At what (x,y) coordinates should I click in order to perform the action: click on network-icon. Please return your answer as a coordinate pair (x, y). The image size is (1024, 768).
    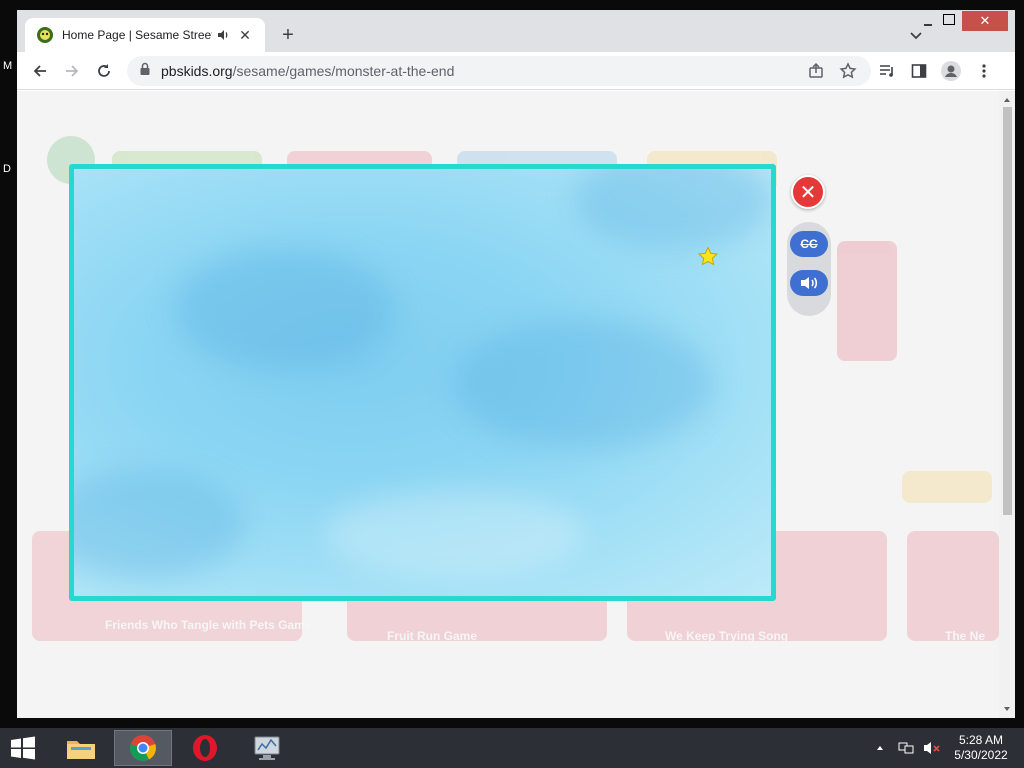
    Looking at the image, I should click on (906, 748).